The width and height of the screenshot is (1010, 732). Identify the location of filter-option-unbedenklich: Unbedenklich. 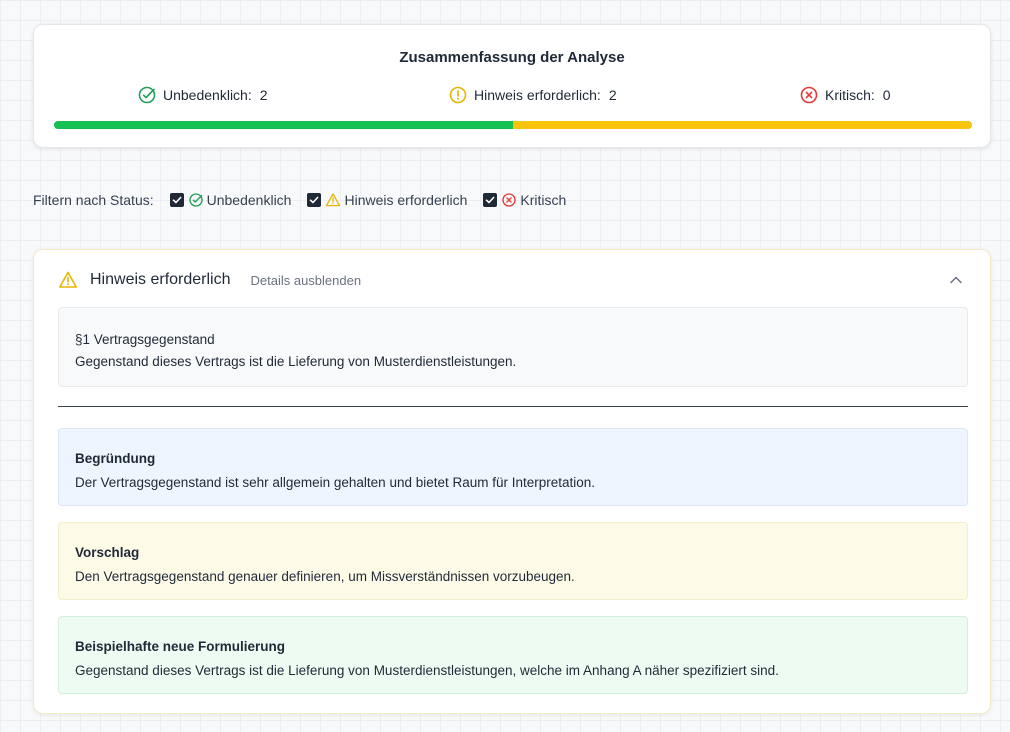
(230, 200).